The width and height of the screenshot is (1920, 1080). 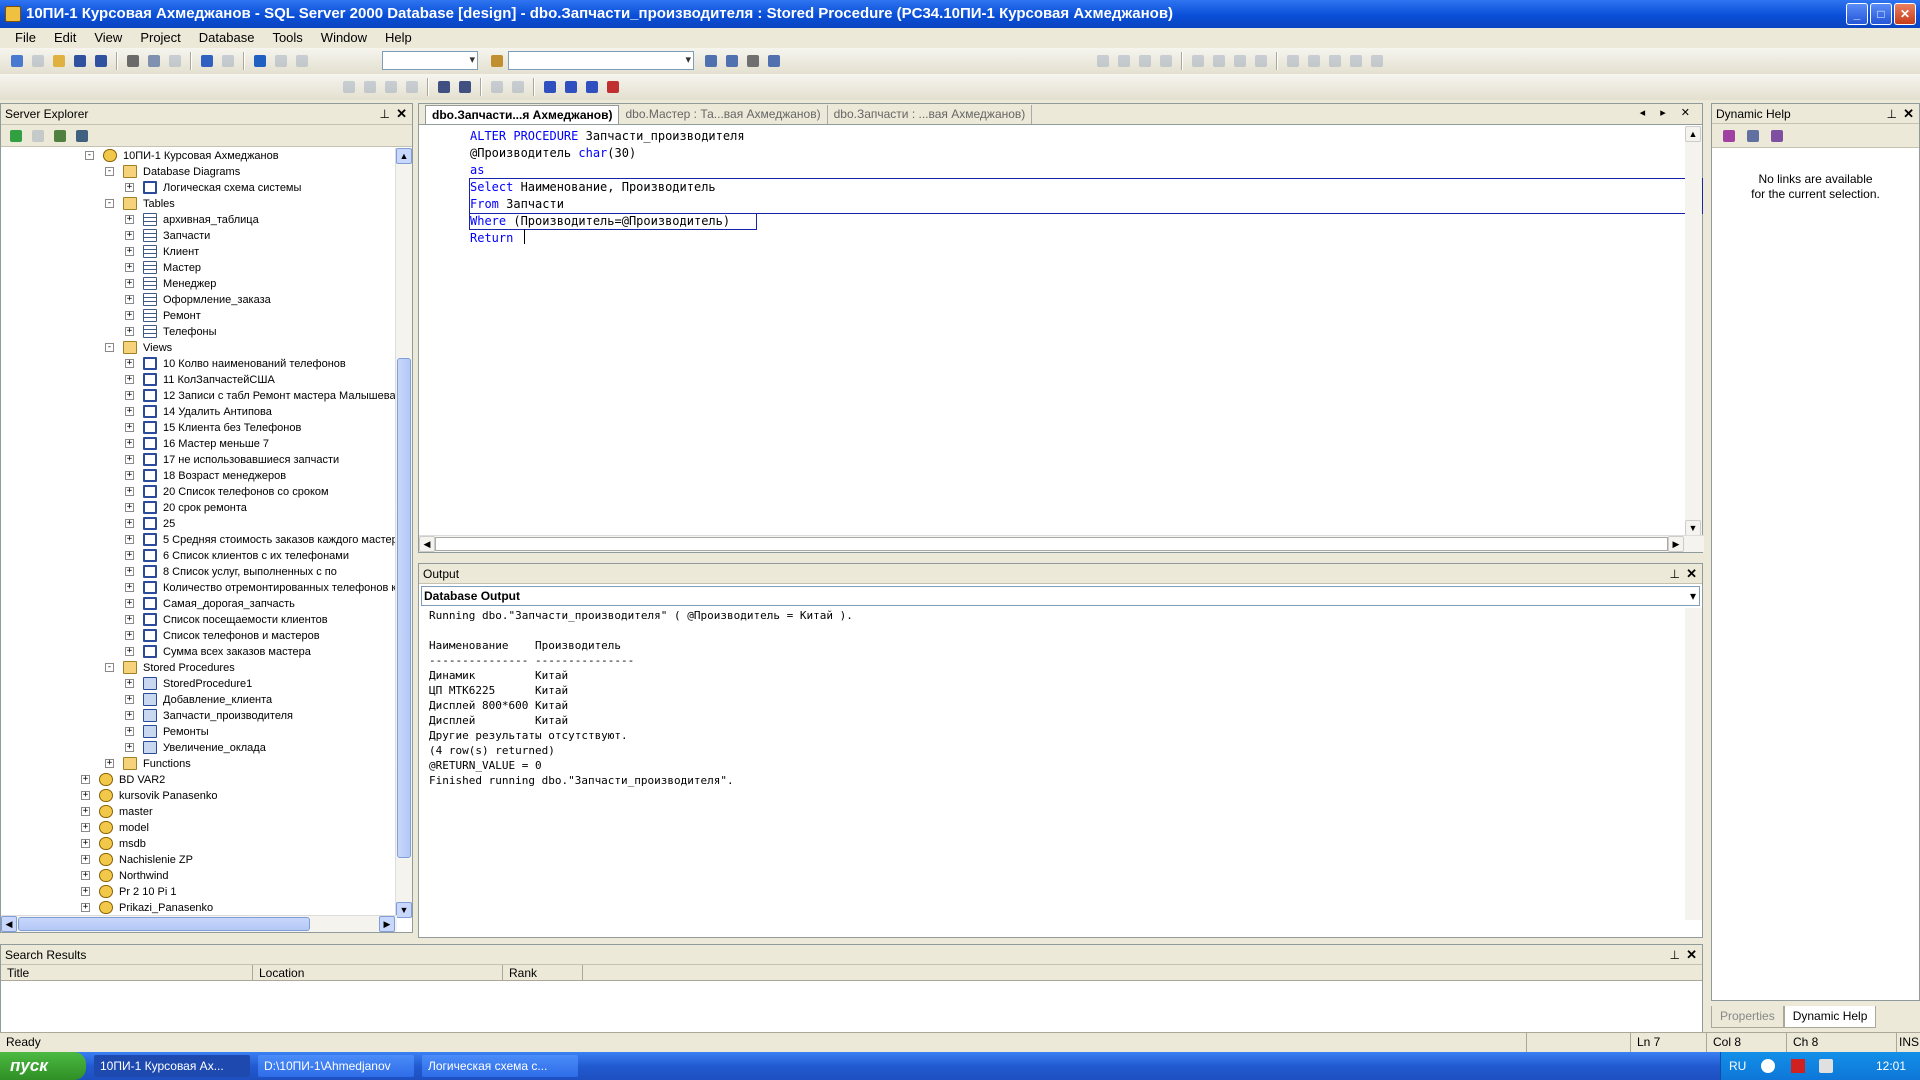 What do you see at coordinates (398, 38) in the screenshot?
I see `menu-help: Help` at bounding box center [398, 38].